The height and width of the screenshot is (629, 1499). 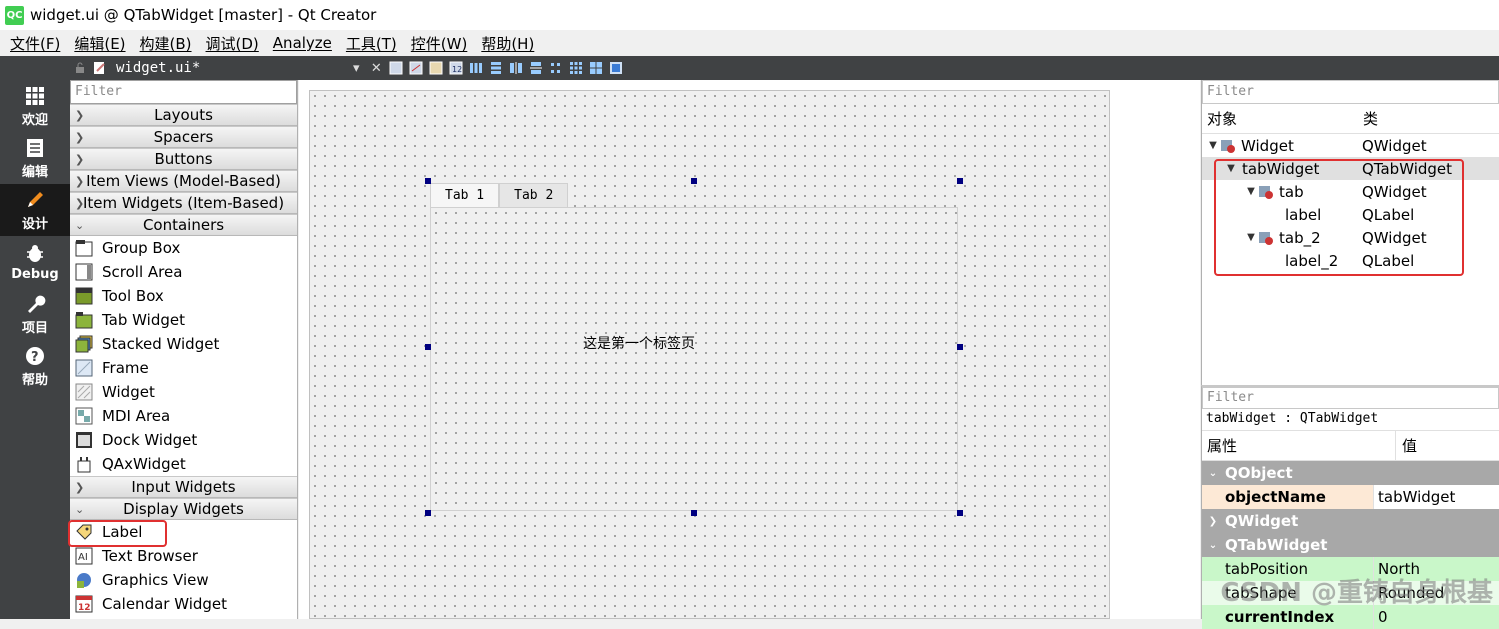 What do you see at coordinates (35, 158) in the screenshot?
I see `mode-edit: 编辑` at bounding box center [35, 158].